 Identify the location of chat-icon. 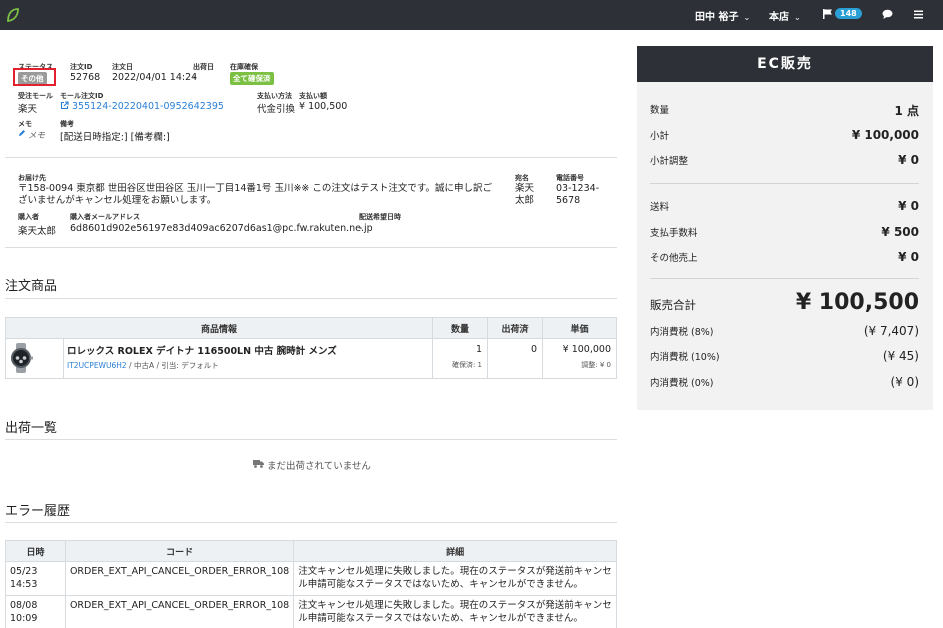
(887, 14).